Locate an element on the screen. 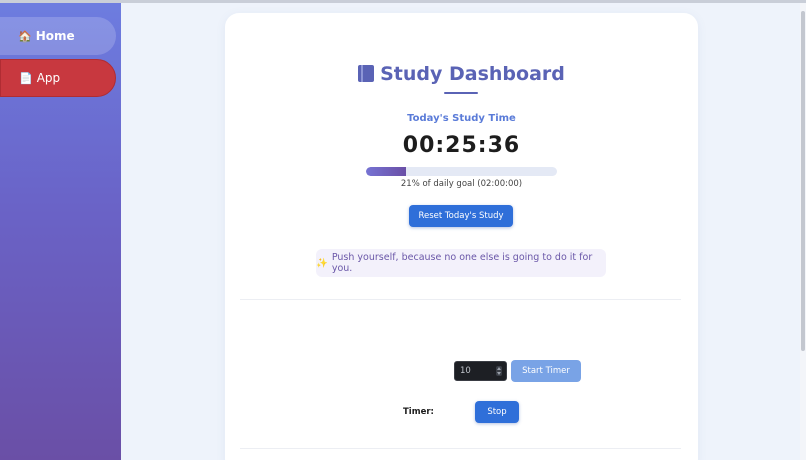  stop-timer-button: Stop is located at coordinates (497, 412).